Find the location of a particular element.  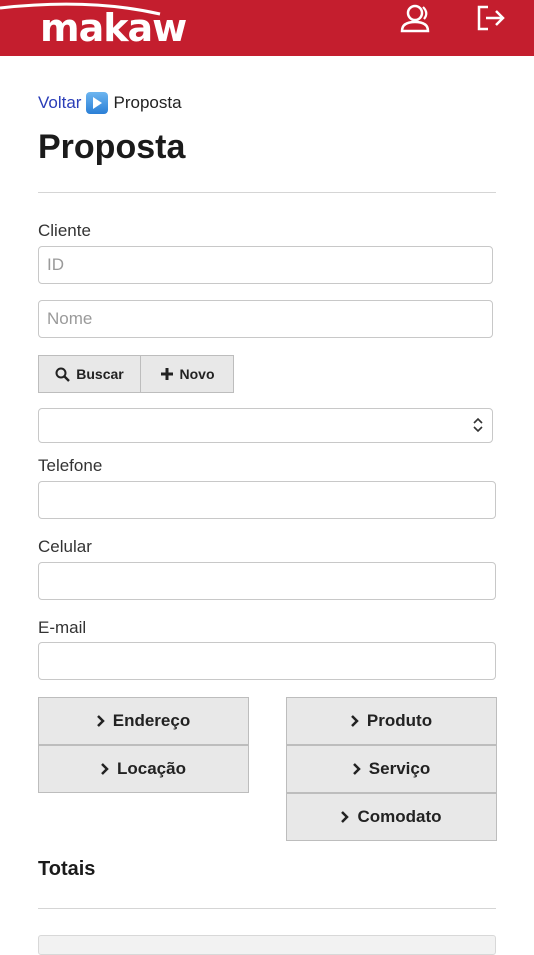

back-link: Voltar is located at coordinates (59, 103).